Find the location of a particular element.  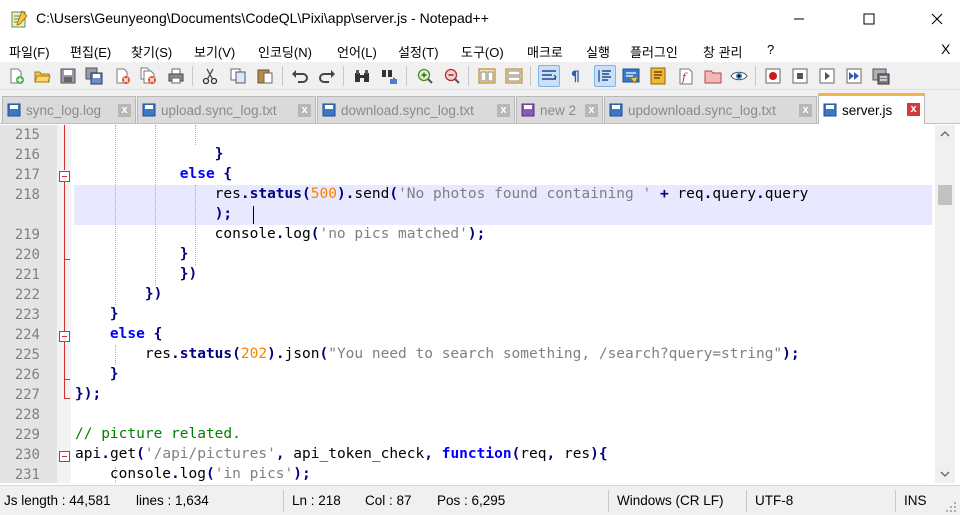

minimize-button is located at coordinates (799, 19).